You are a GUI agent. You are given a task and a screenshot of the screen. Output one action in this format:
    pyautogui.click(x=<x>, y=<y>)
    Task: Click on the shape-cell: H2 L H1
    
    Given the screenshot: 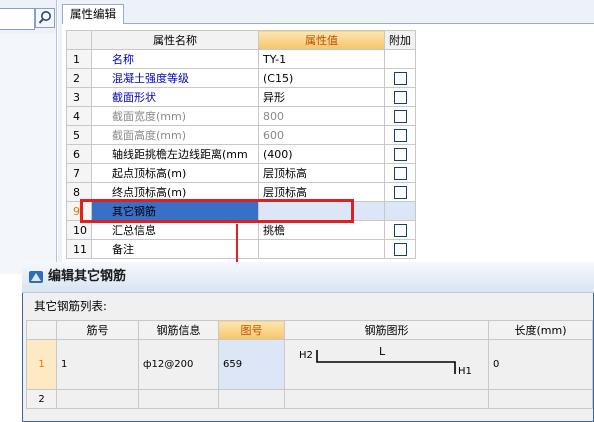 What is the action you would take?
    pyautogui.click(x=386, y=364)
    